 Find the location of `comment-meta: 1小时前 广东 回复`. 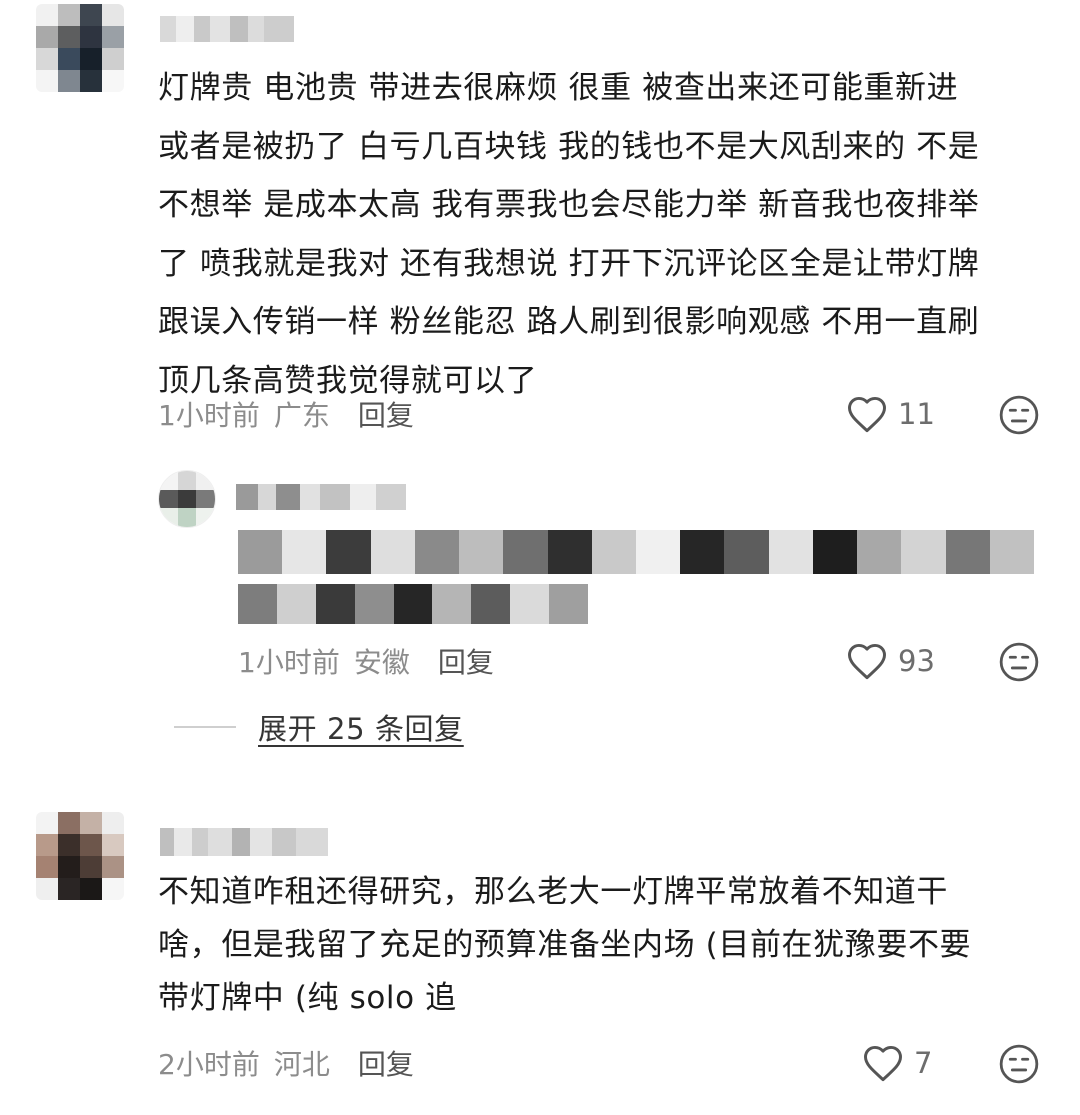

comment-meta: 1小时前 广东 回复 is located at coordinates (286, 414).